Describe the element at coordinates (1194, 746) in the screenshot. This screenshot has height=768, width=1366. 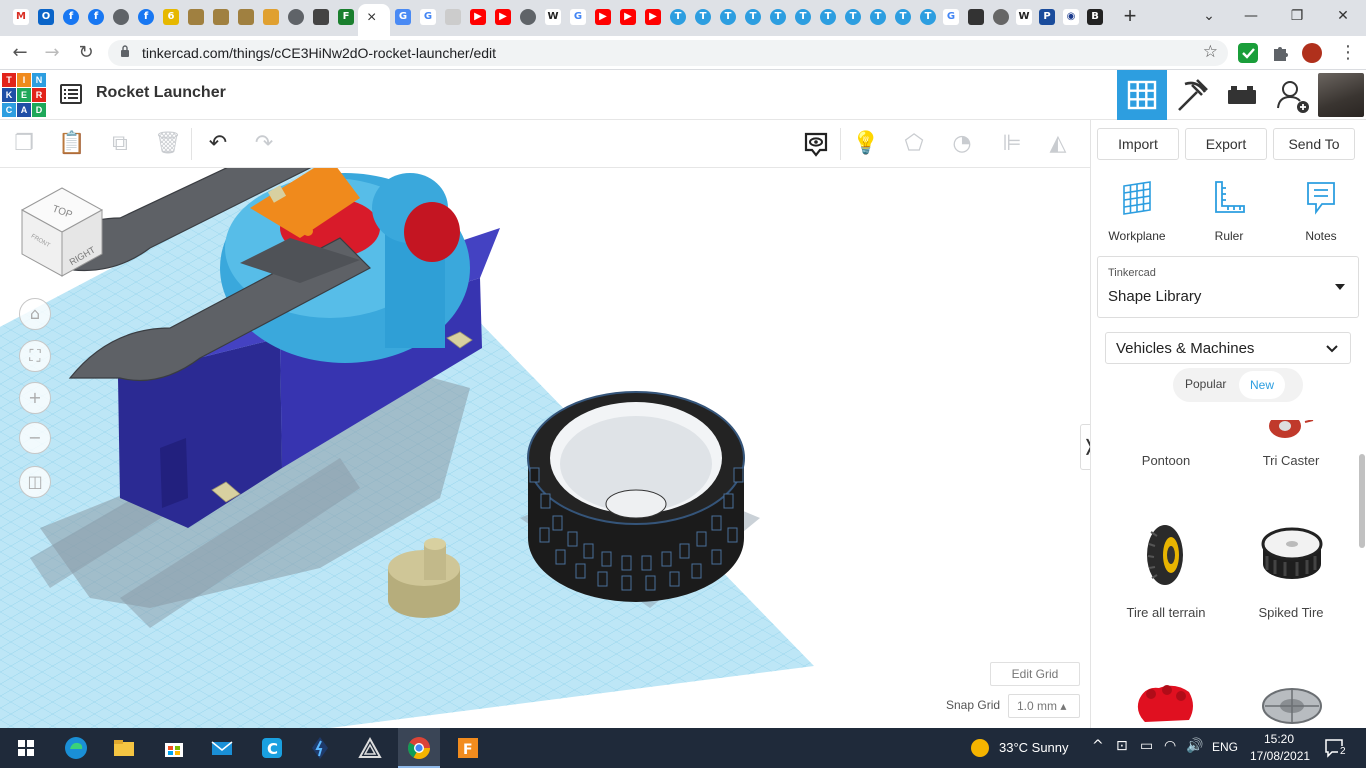
I see `volume-icon: 🔊` at that location.